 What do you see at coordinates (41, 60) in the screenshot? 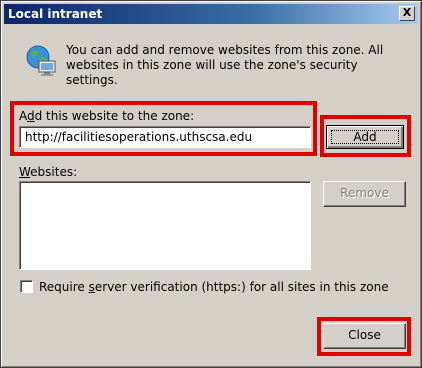
I see `globe-computer-icon` at bounding box center [41, 60].